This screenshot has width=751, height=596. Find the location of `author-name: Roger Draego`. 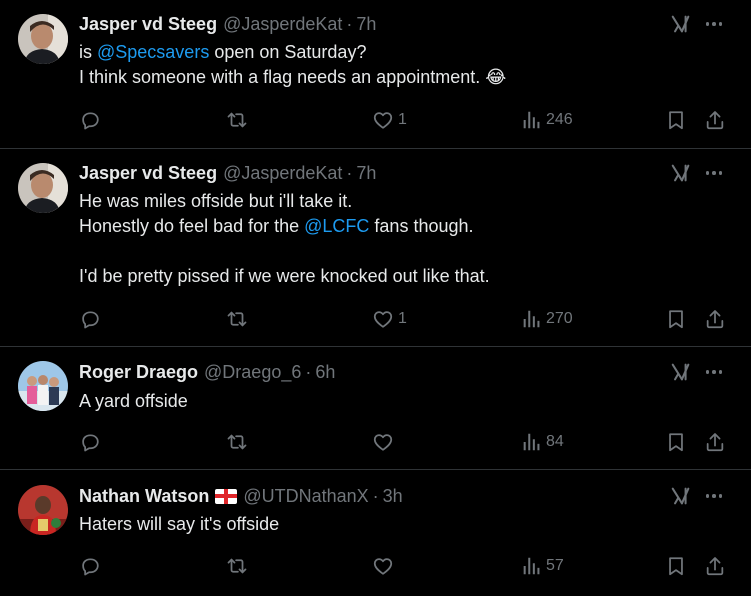

author-name: Roger Draego is located at coordinates (138, 372).